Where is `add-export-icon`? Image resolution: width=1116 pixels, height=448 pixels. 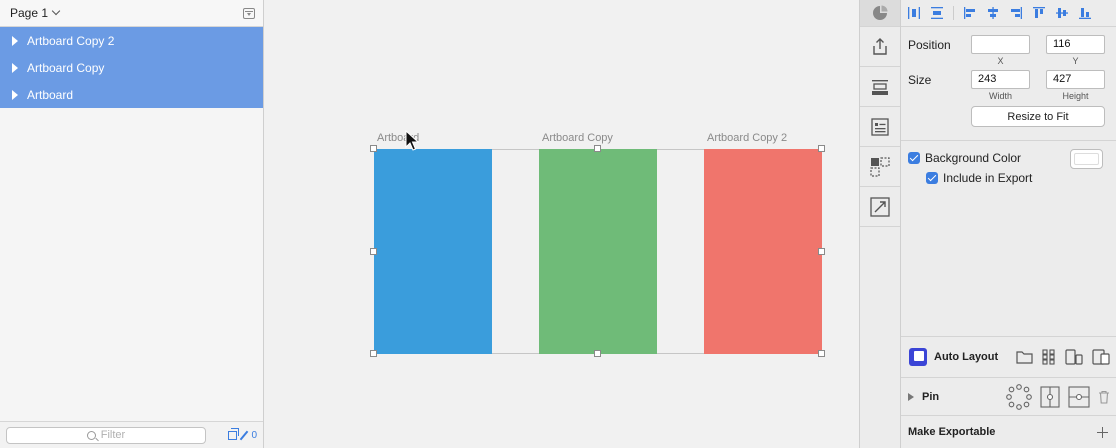
add-export-icon is located at coordinates (1102, 432).